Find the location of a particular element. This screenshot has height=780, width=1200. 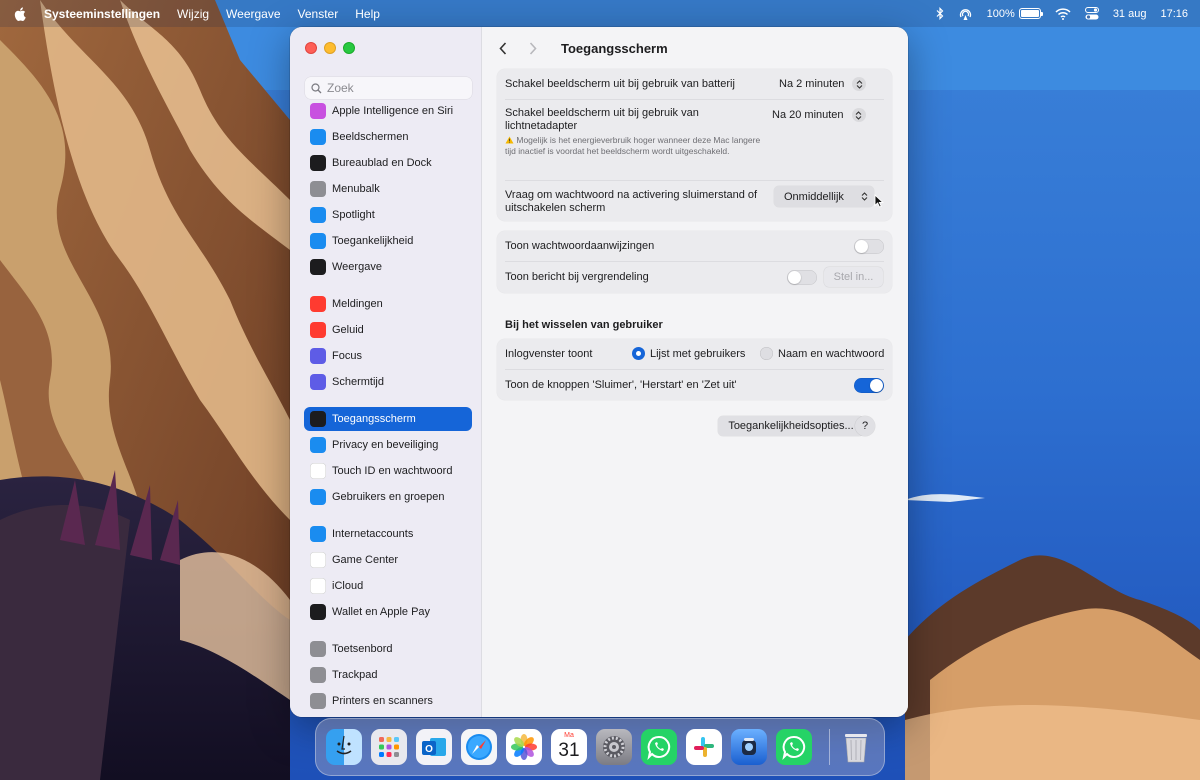

sidebar-item-label: Bureaublad en Dock is located at coordinates (382, 163).